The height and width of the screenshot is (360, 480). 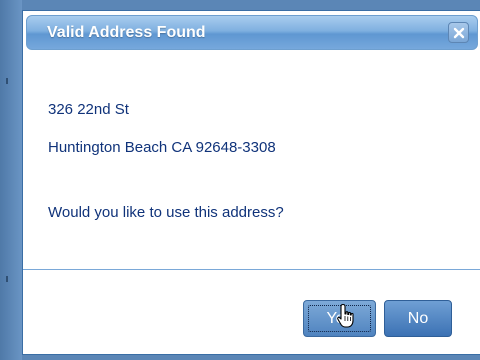 I want to click on footer-divider, so click(x=251, y=269).